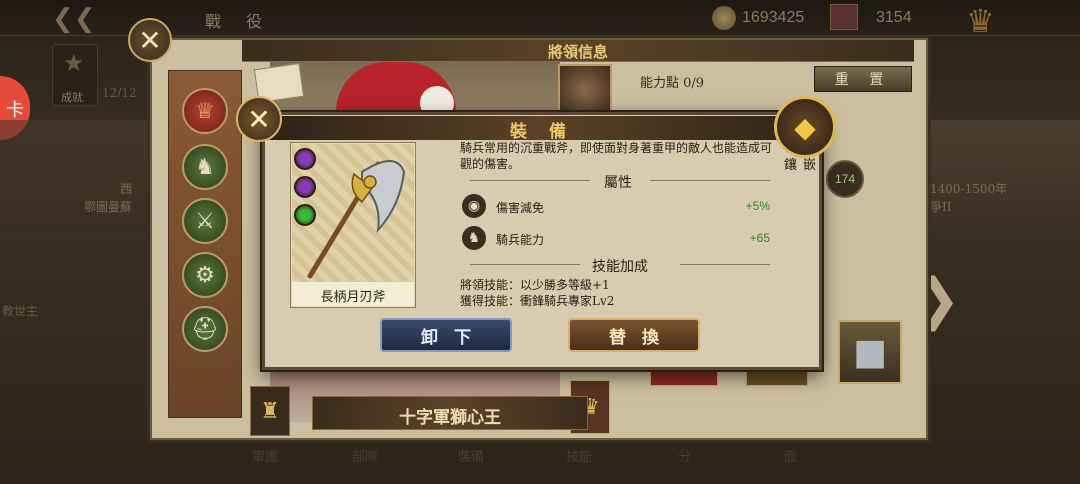  Describe the element at coordinates (80, 175) in the screenshot. I see `campaign-card-left` at that location.